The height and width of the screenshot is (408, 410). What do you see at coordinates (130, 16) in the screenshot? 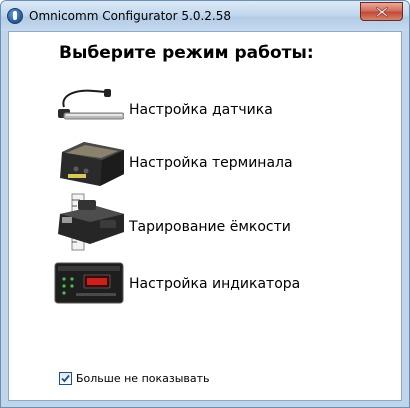
I see `window-title: Omnicomm Configurator 5.0.2.58` at bounding box center [130, 16].